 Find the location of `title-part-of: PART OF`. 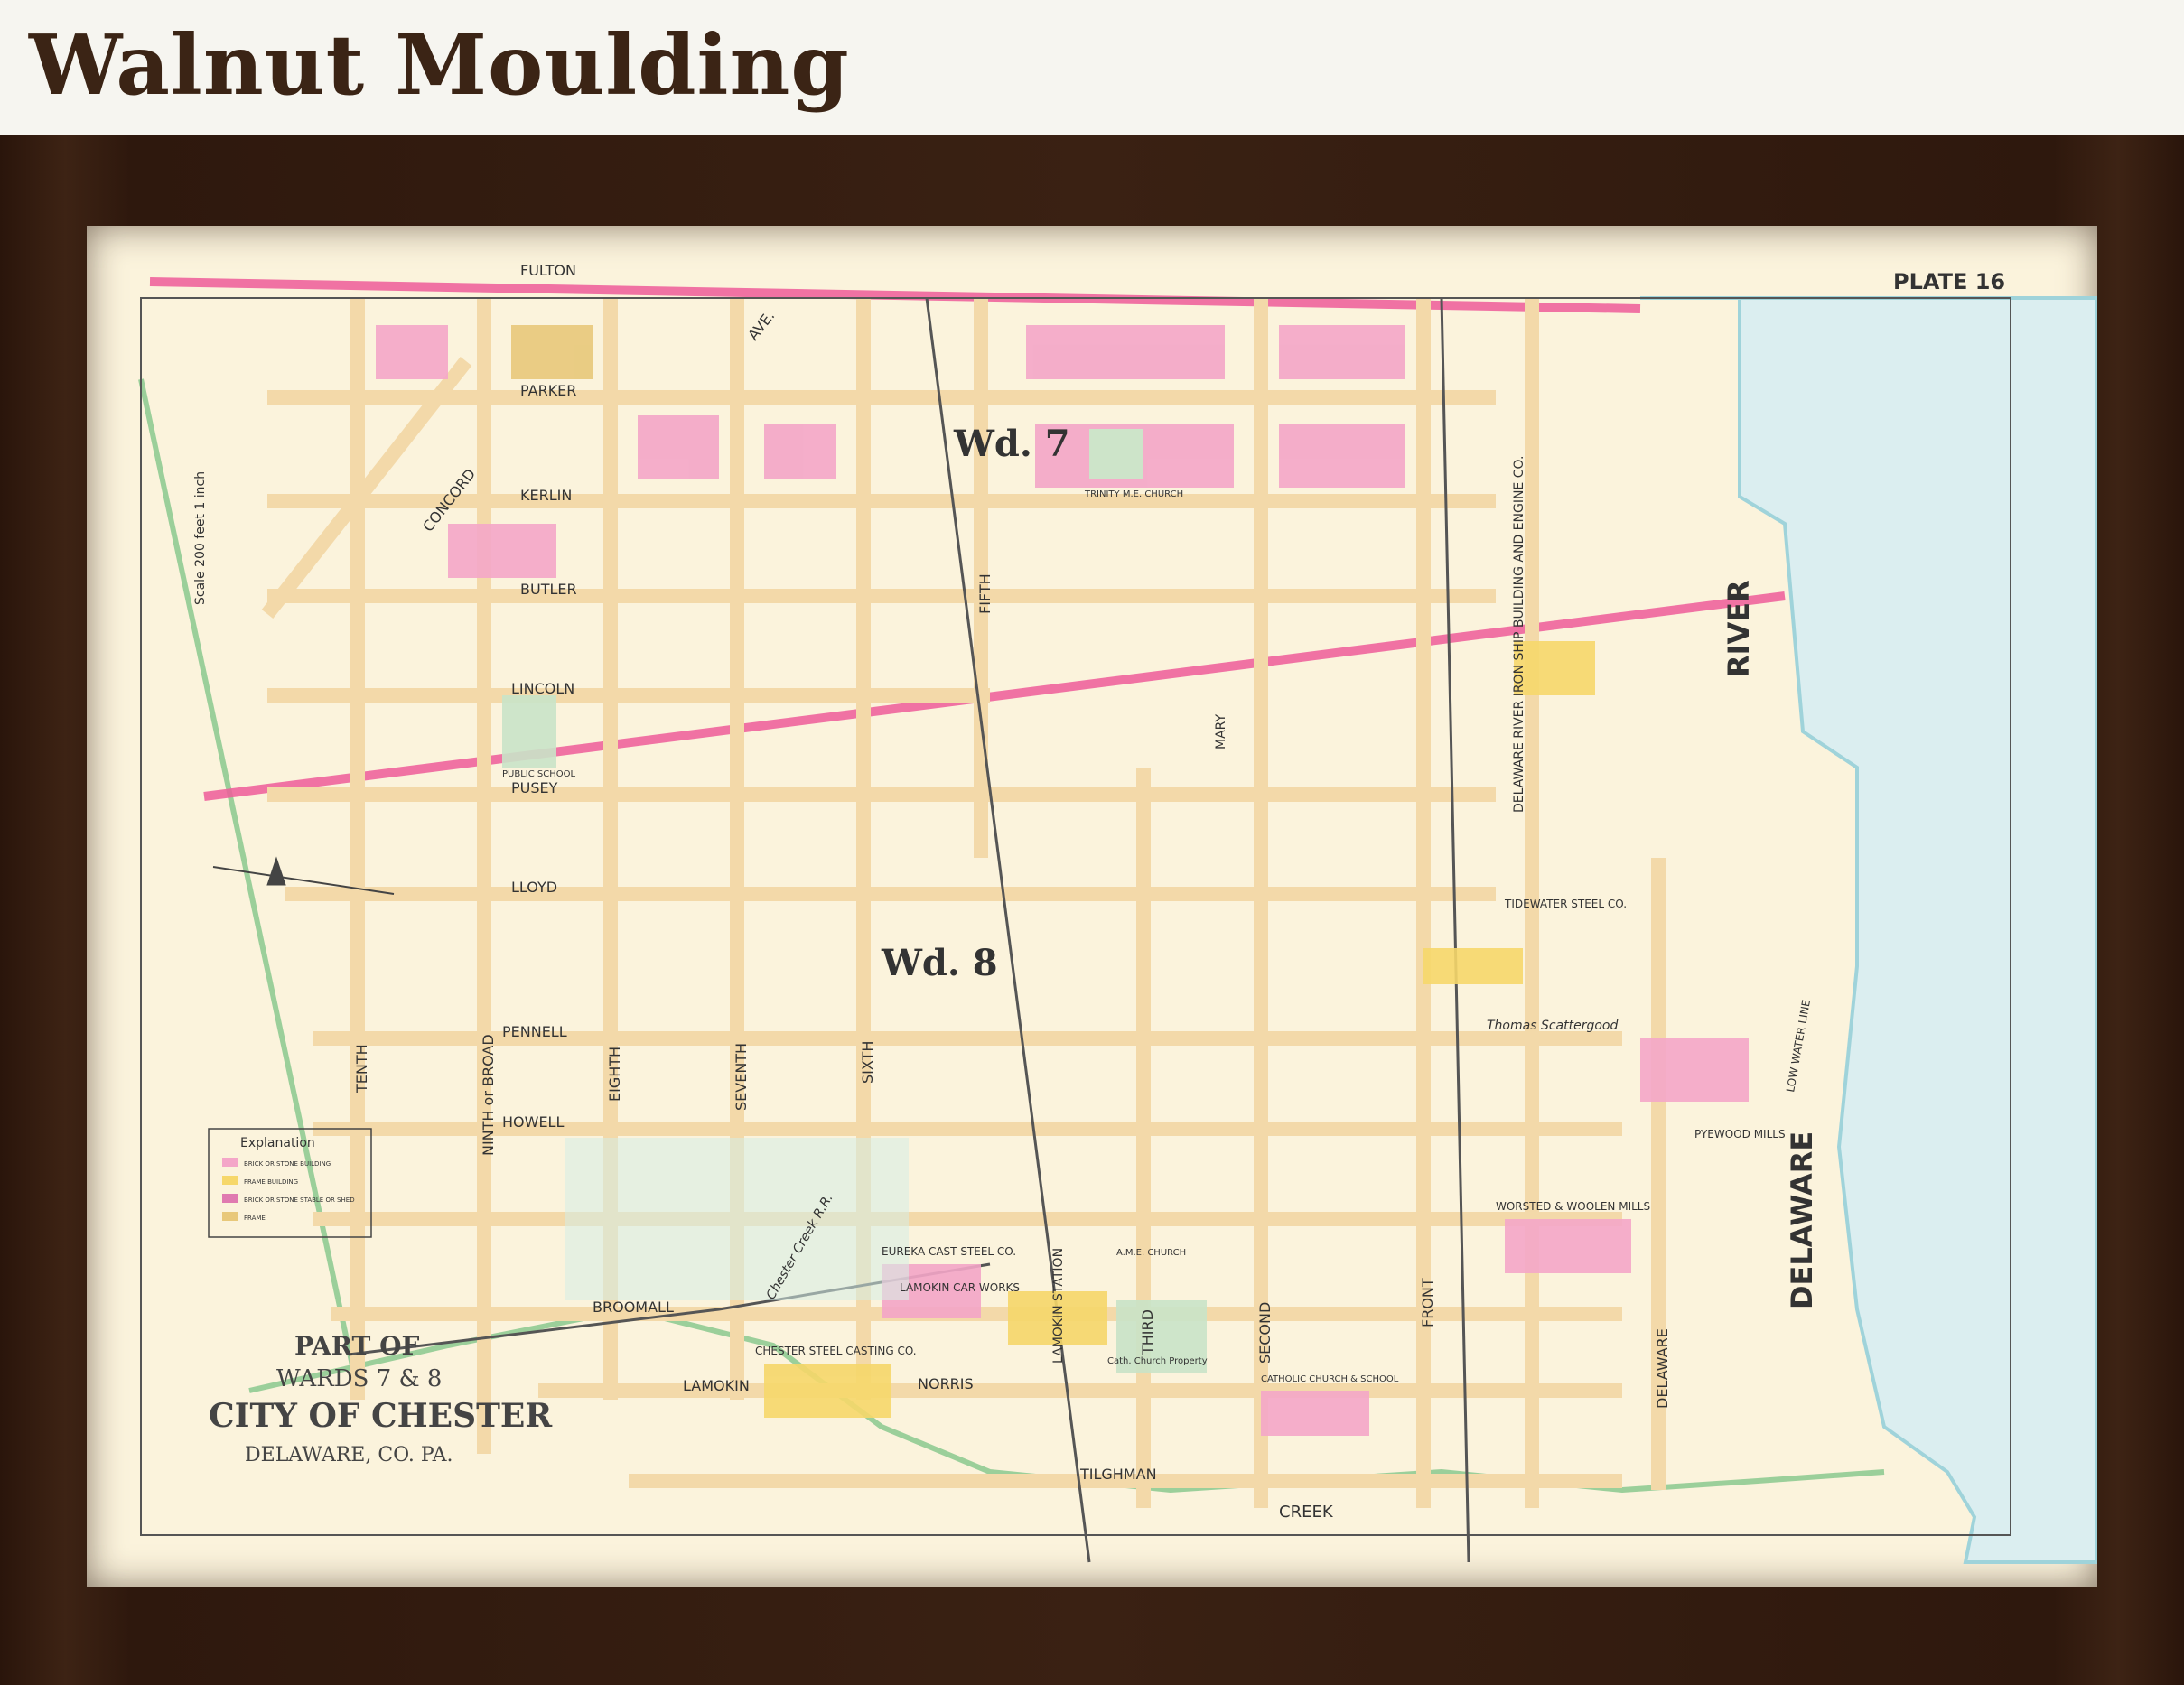

title-part-of: PART OF is located at coordinates (356, 1346).